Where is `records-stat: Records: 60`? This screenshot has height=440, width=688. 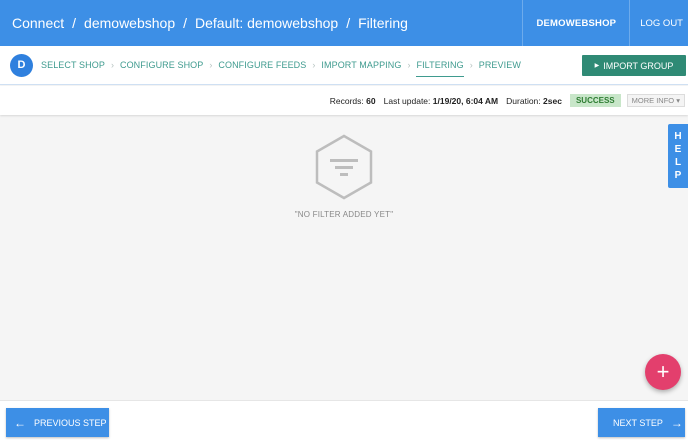 records-stat: Records: 60 is located at coordinates (353, 101).